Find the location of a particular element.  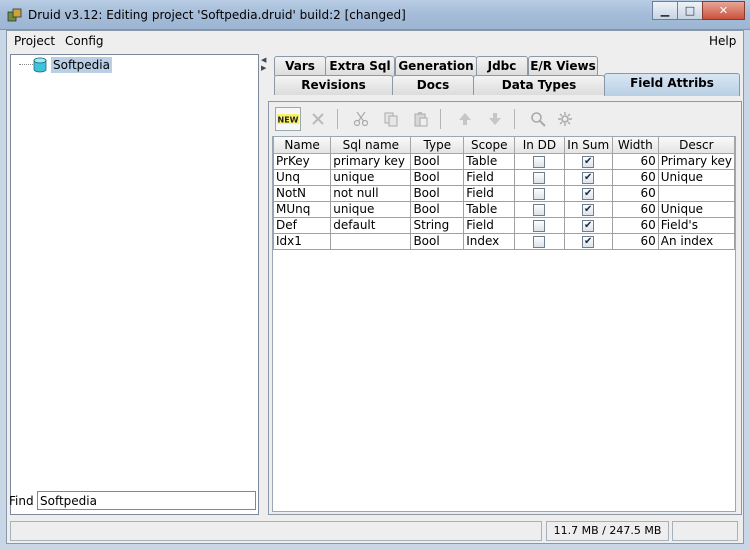

column-header-type: Type is located at coordinates (437, 145).